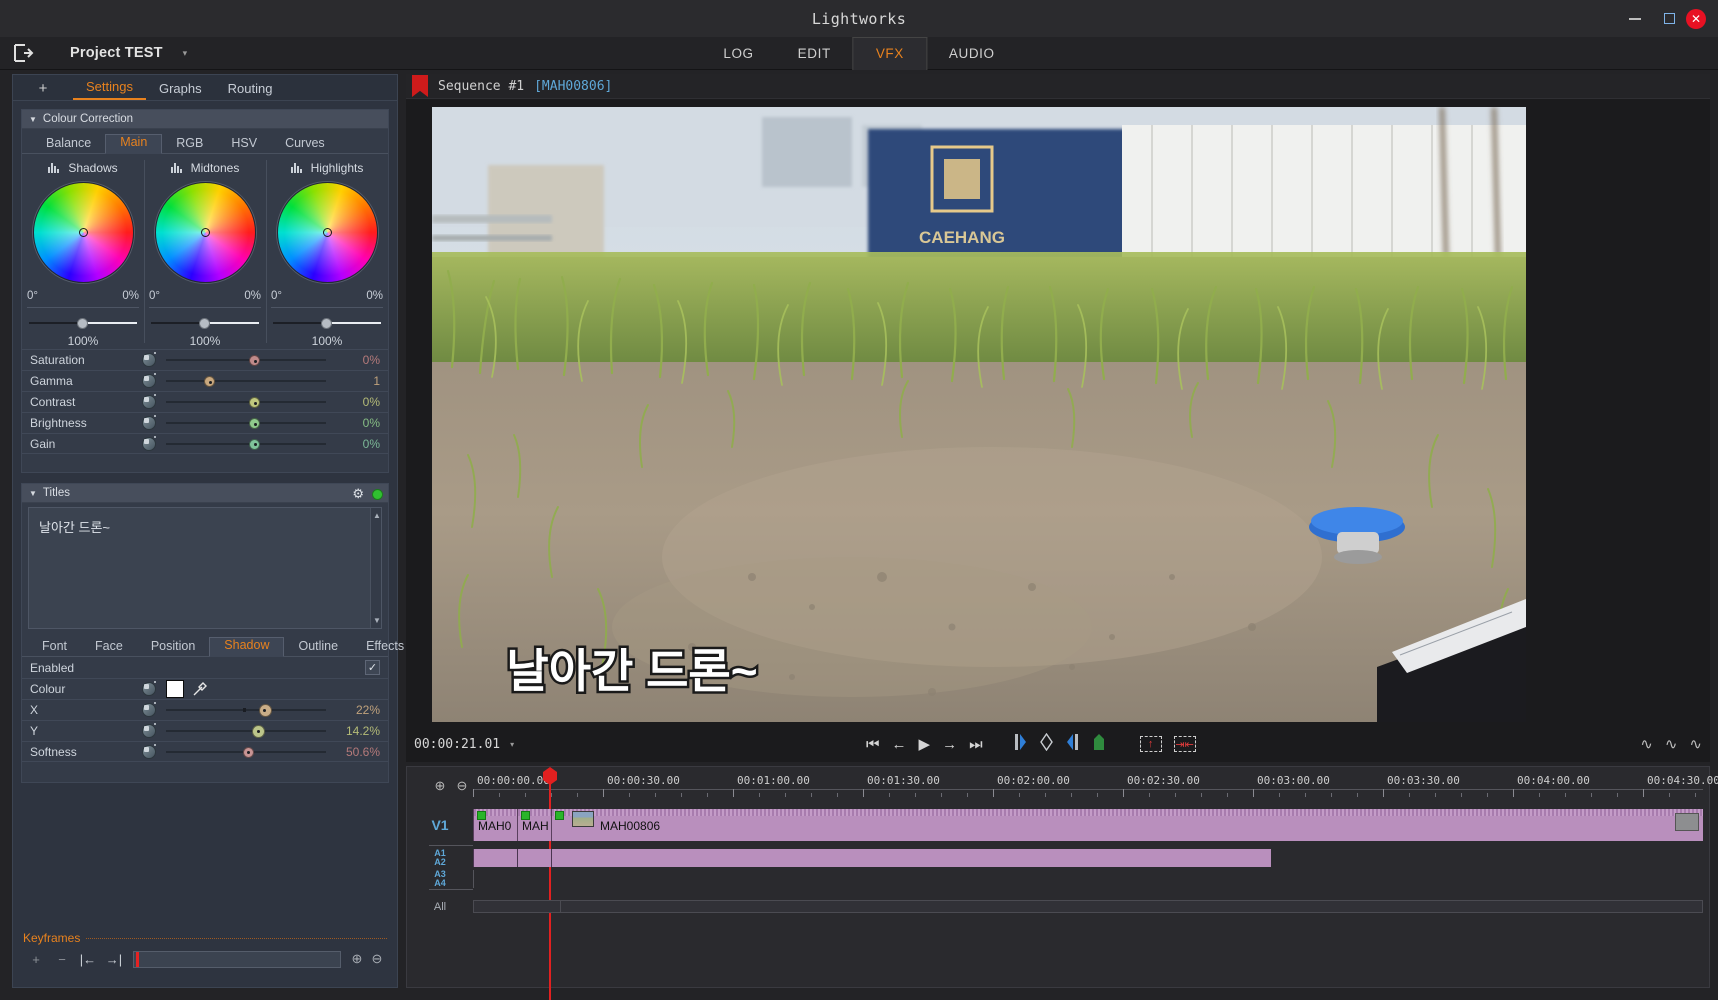  What do you see at coordinates (873, 744) in the screenshot?
I see `skip-to-start-icon: ⏮` at bounding box center [873, 744].